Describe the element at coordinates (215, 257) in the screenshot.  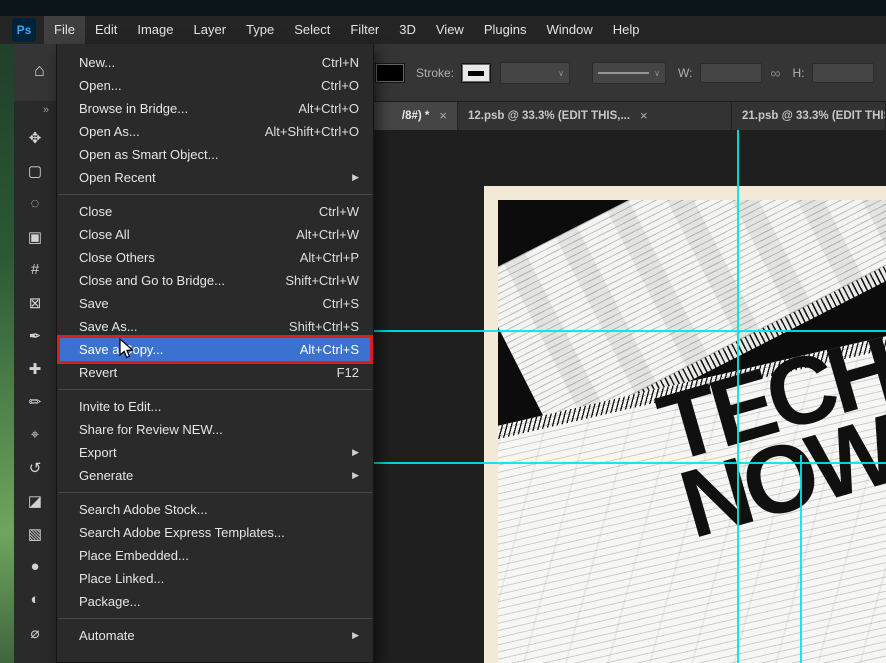
I see `menu-item-close-others: Close Others Alt+Ctrl+P` at that location.